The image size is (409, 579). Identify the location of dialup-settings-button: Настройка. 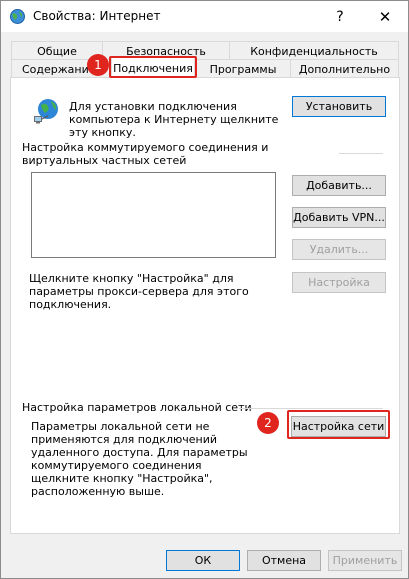
(339, 282).